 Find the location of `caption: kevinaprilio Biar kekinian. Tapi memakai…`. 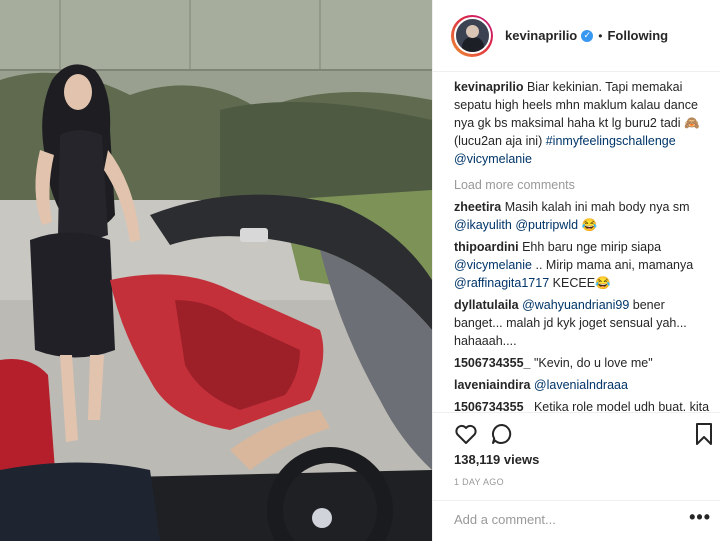

caption: kevinaprilio Biar kekinian. Tapi memakai… is located at coordinates (582, 123).